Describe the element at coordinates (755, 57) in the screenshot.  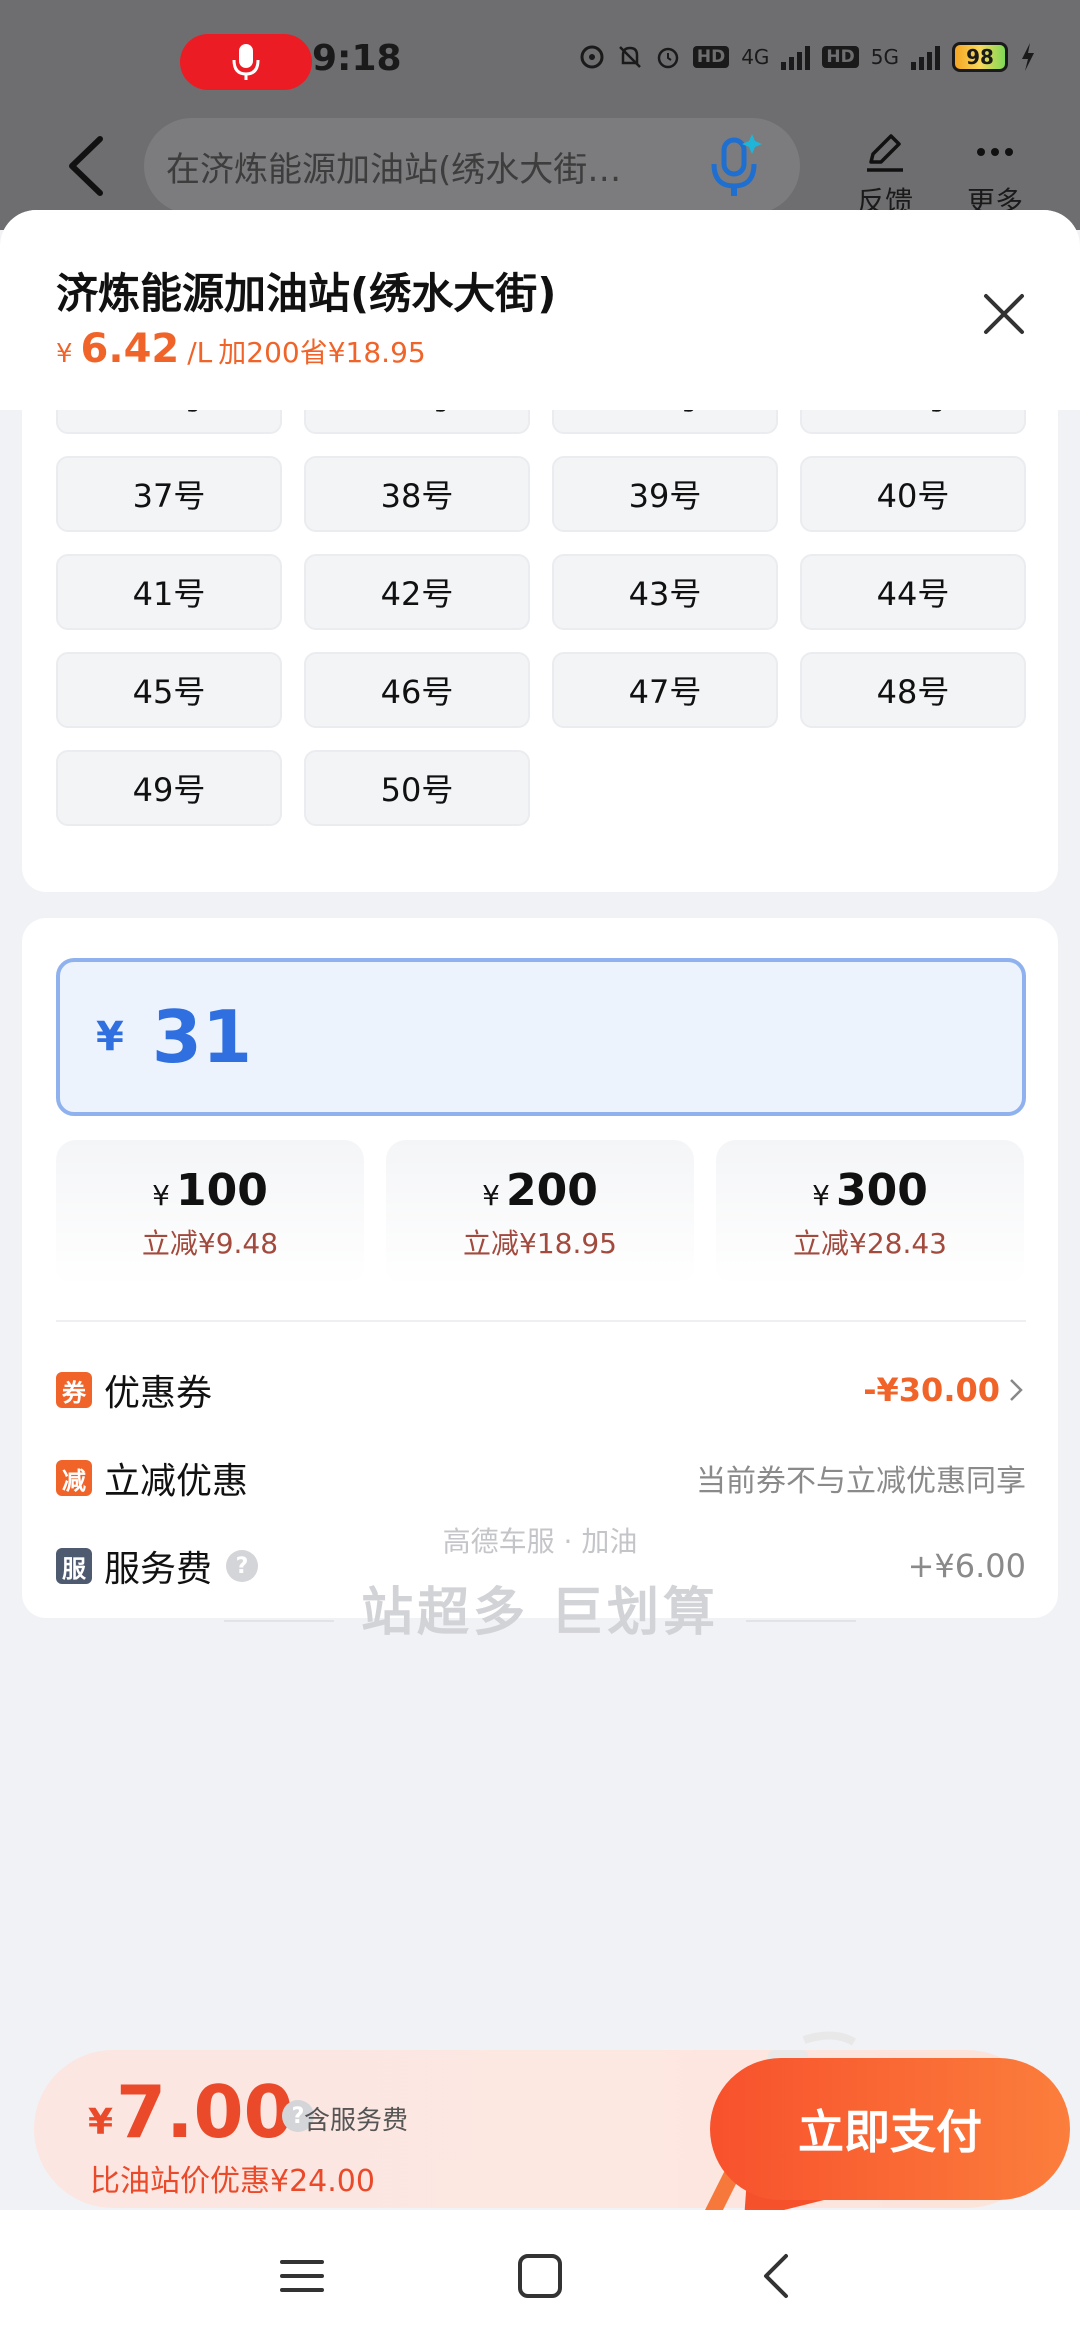
I see `network-type-4g: 4G` at that location.